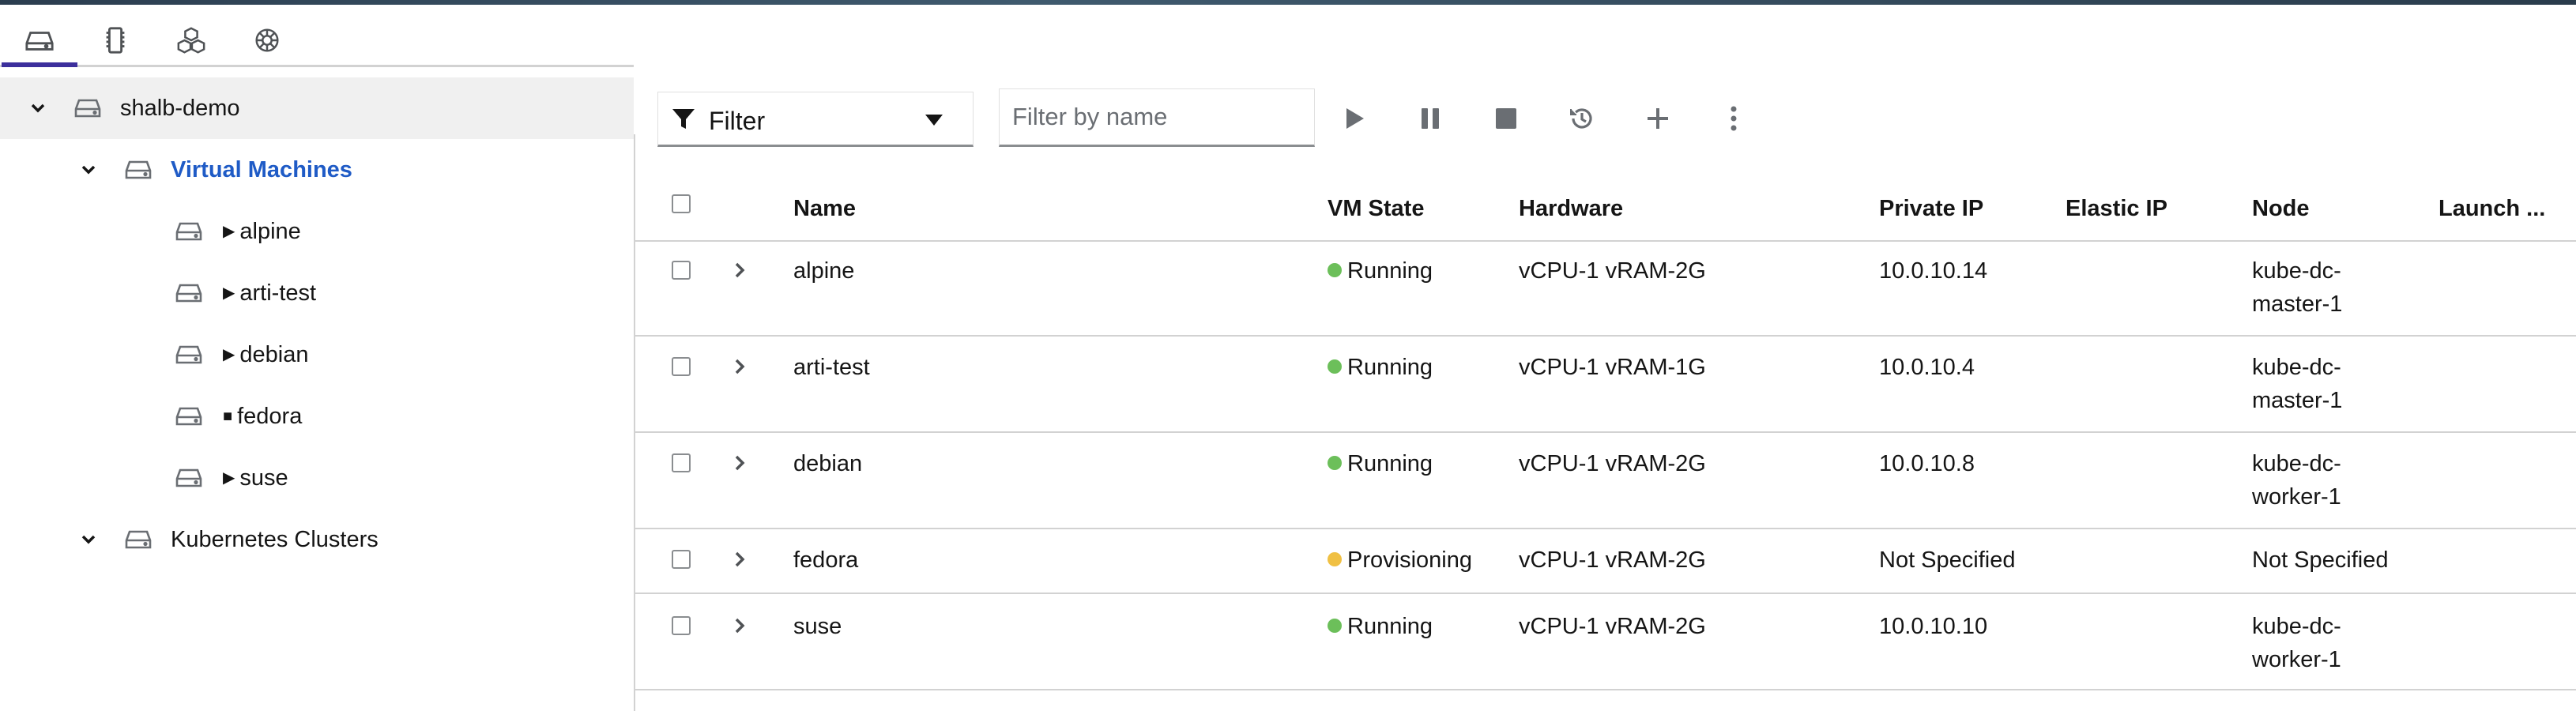 The height and width of the screenshot is (711, 2576). I want to click on pause-button, so click(1430, 118).